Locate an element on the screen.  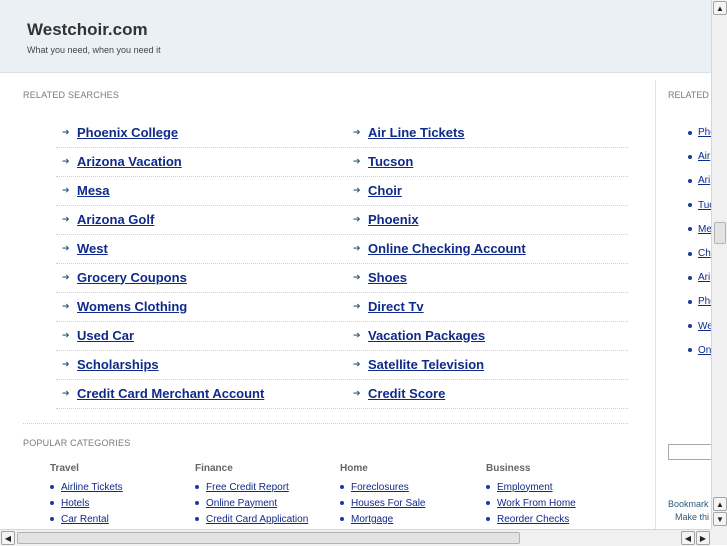
related-search-link-text: Choir is located at coordinates (385, 190).